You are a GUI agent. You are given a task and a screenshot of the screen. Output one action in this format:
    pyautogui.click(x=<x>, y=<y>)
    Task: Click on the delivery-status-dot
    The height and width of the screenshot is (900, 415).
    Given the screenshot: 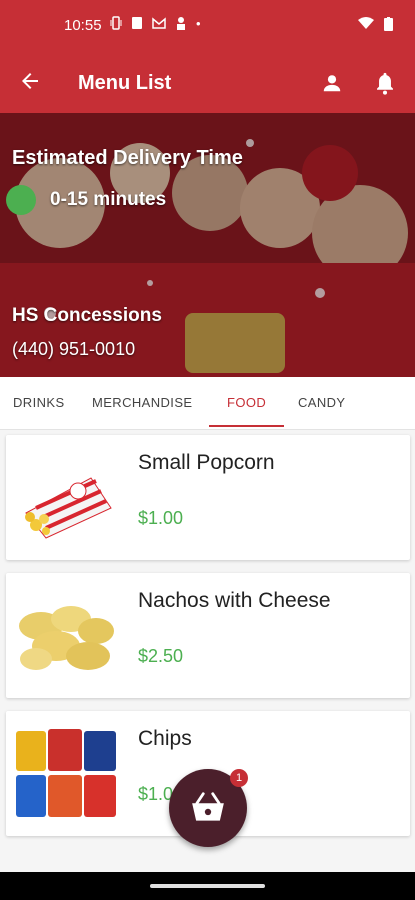 What is the action you would take?
    pyautogui.click(x=21, y=200)
    